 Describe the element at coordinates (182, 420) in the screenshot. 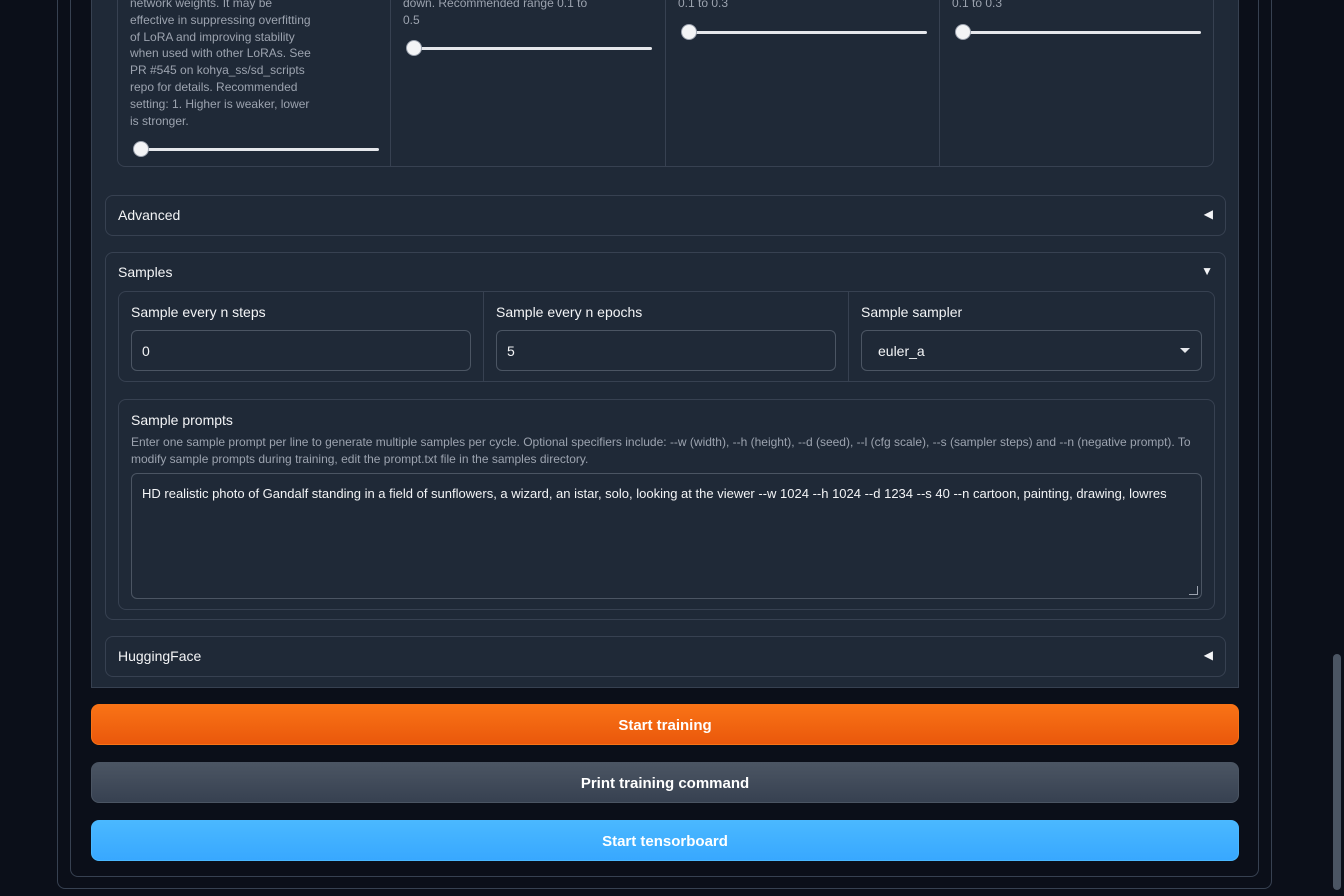

I see `sample-prompts-label: Sample prompts` at that location.